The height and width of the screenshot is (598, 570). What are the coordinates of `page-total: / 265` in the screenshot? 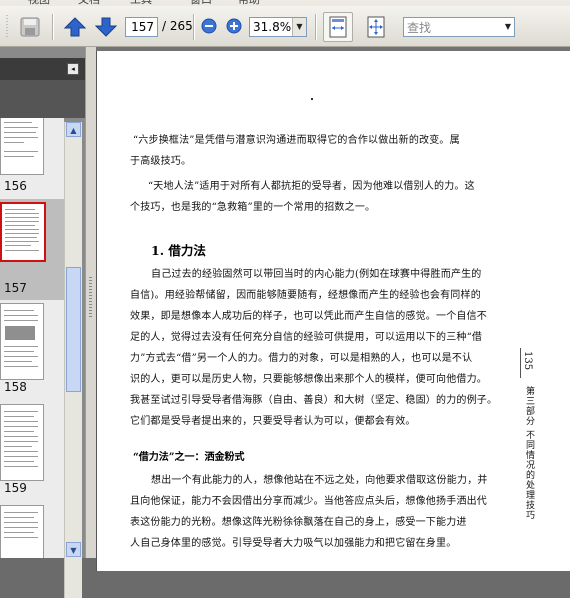 It's located at (177, 26).